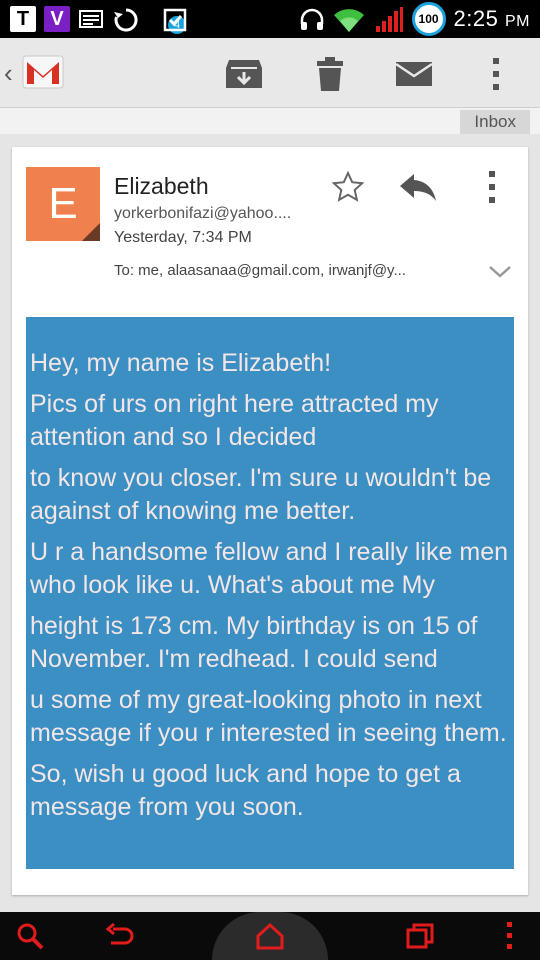  I want to click on headphones-icon, so click(311, 19).